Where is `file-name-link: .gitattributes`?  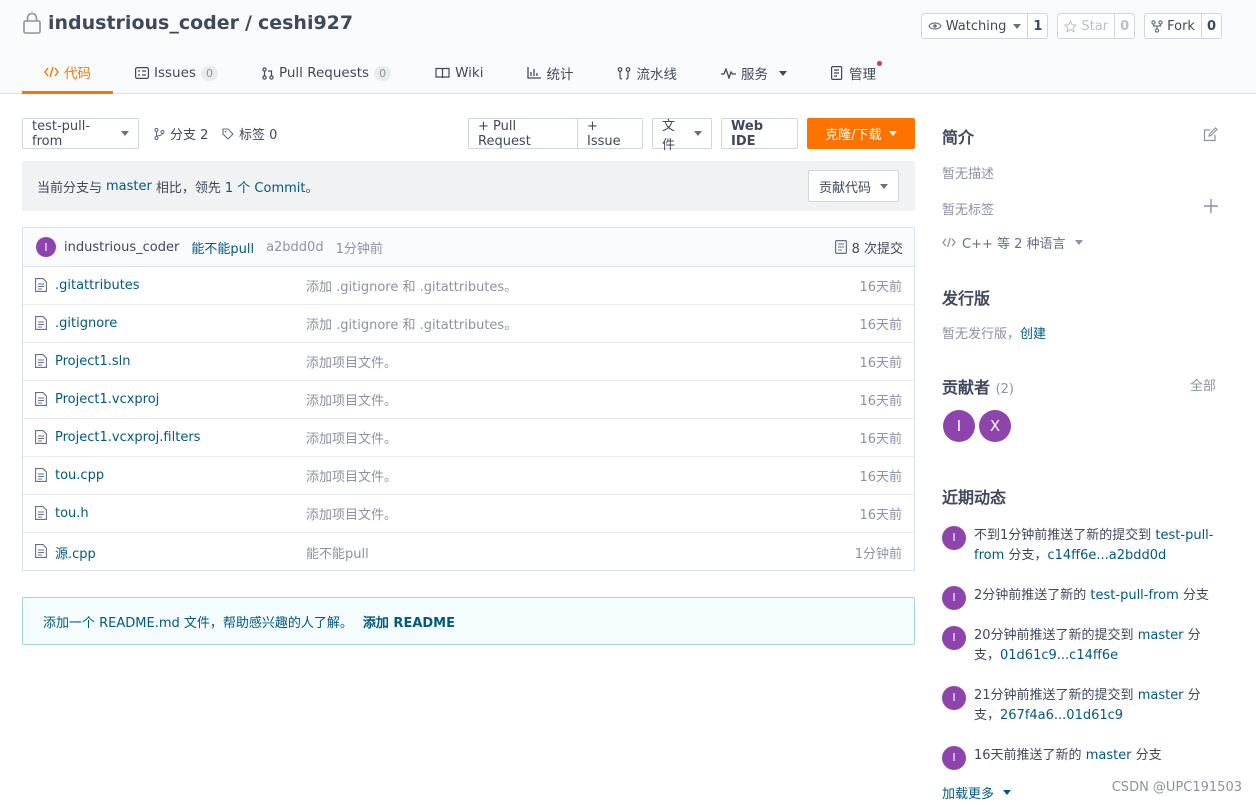
file-name-link: .gitattributes is located at coordinates (97, 285).